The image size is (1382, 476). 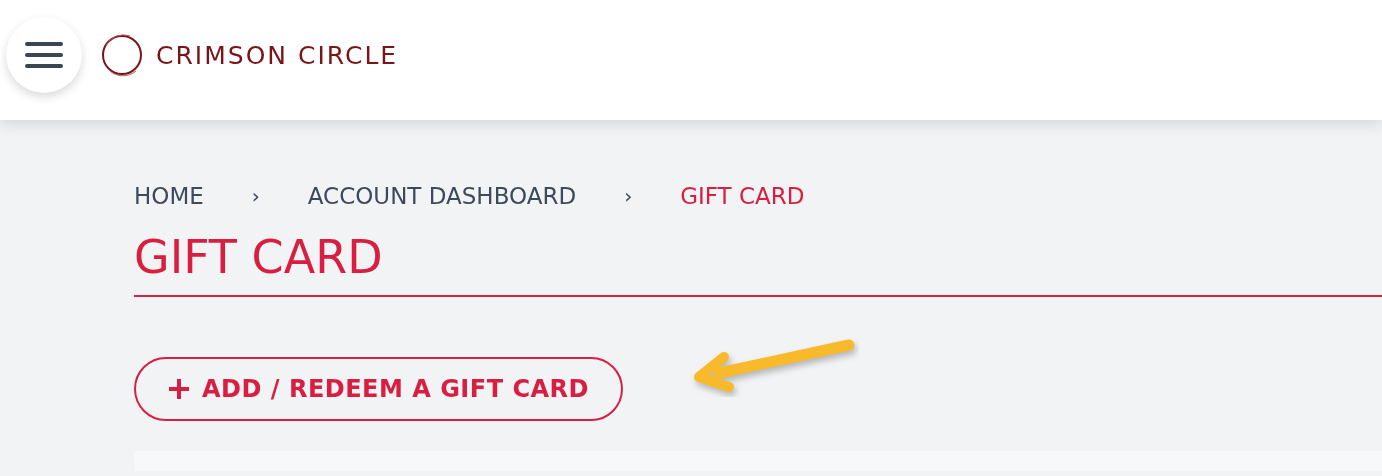 I want to click on breadcrumb-link: GIFT CARD, so click(x=742, y=196).